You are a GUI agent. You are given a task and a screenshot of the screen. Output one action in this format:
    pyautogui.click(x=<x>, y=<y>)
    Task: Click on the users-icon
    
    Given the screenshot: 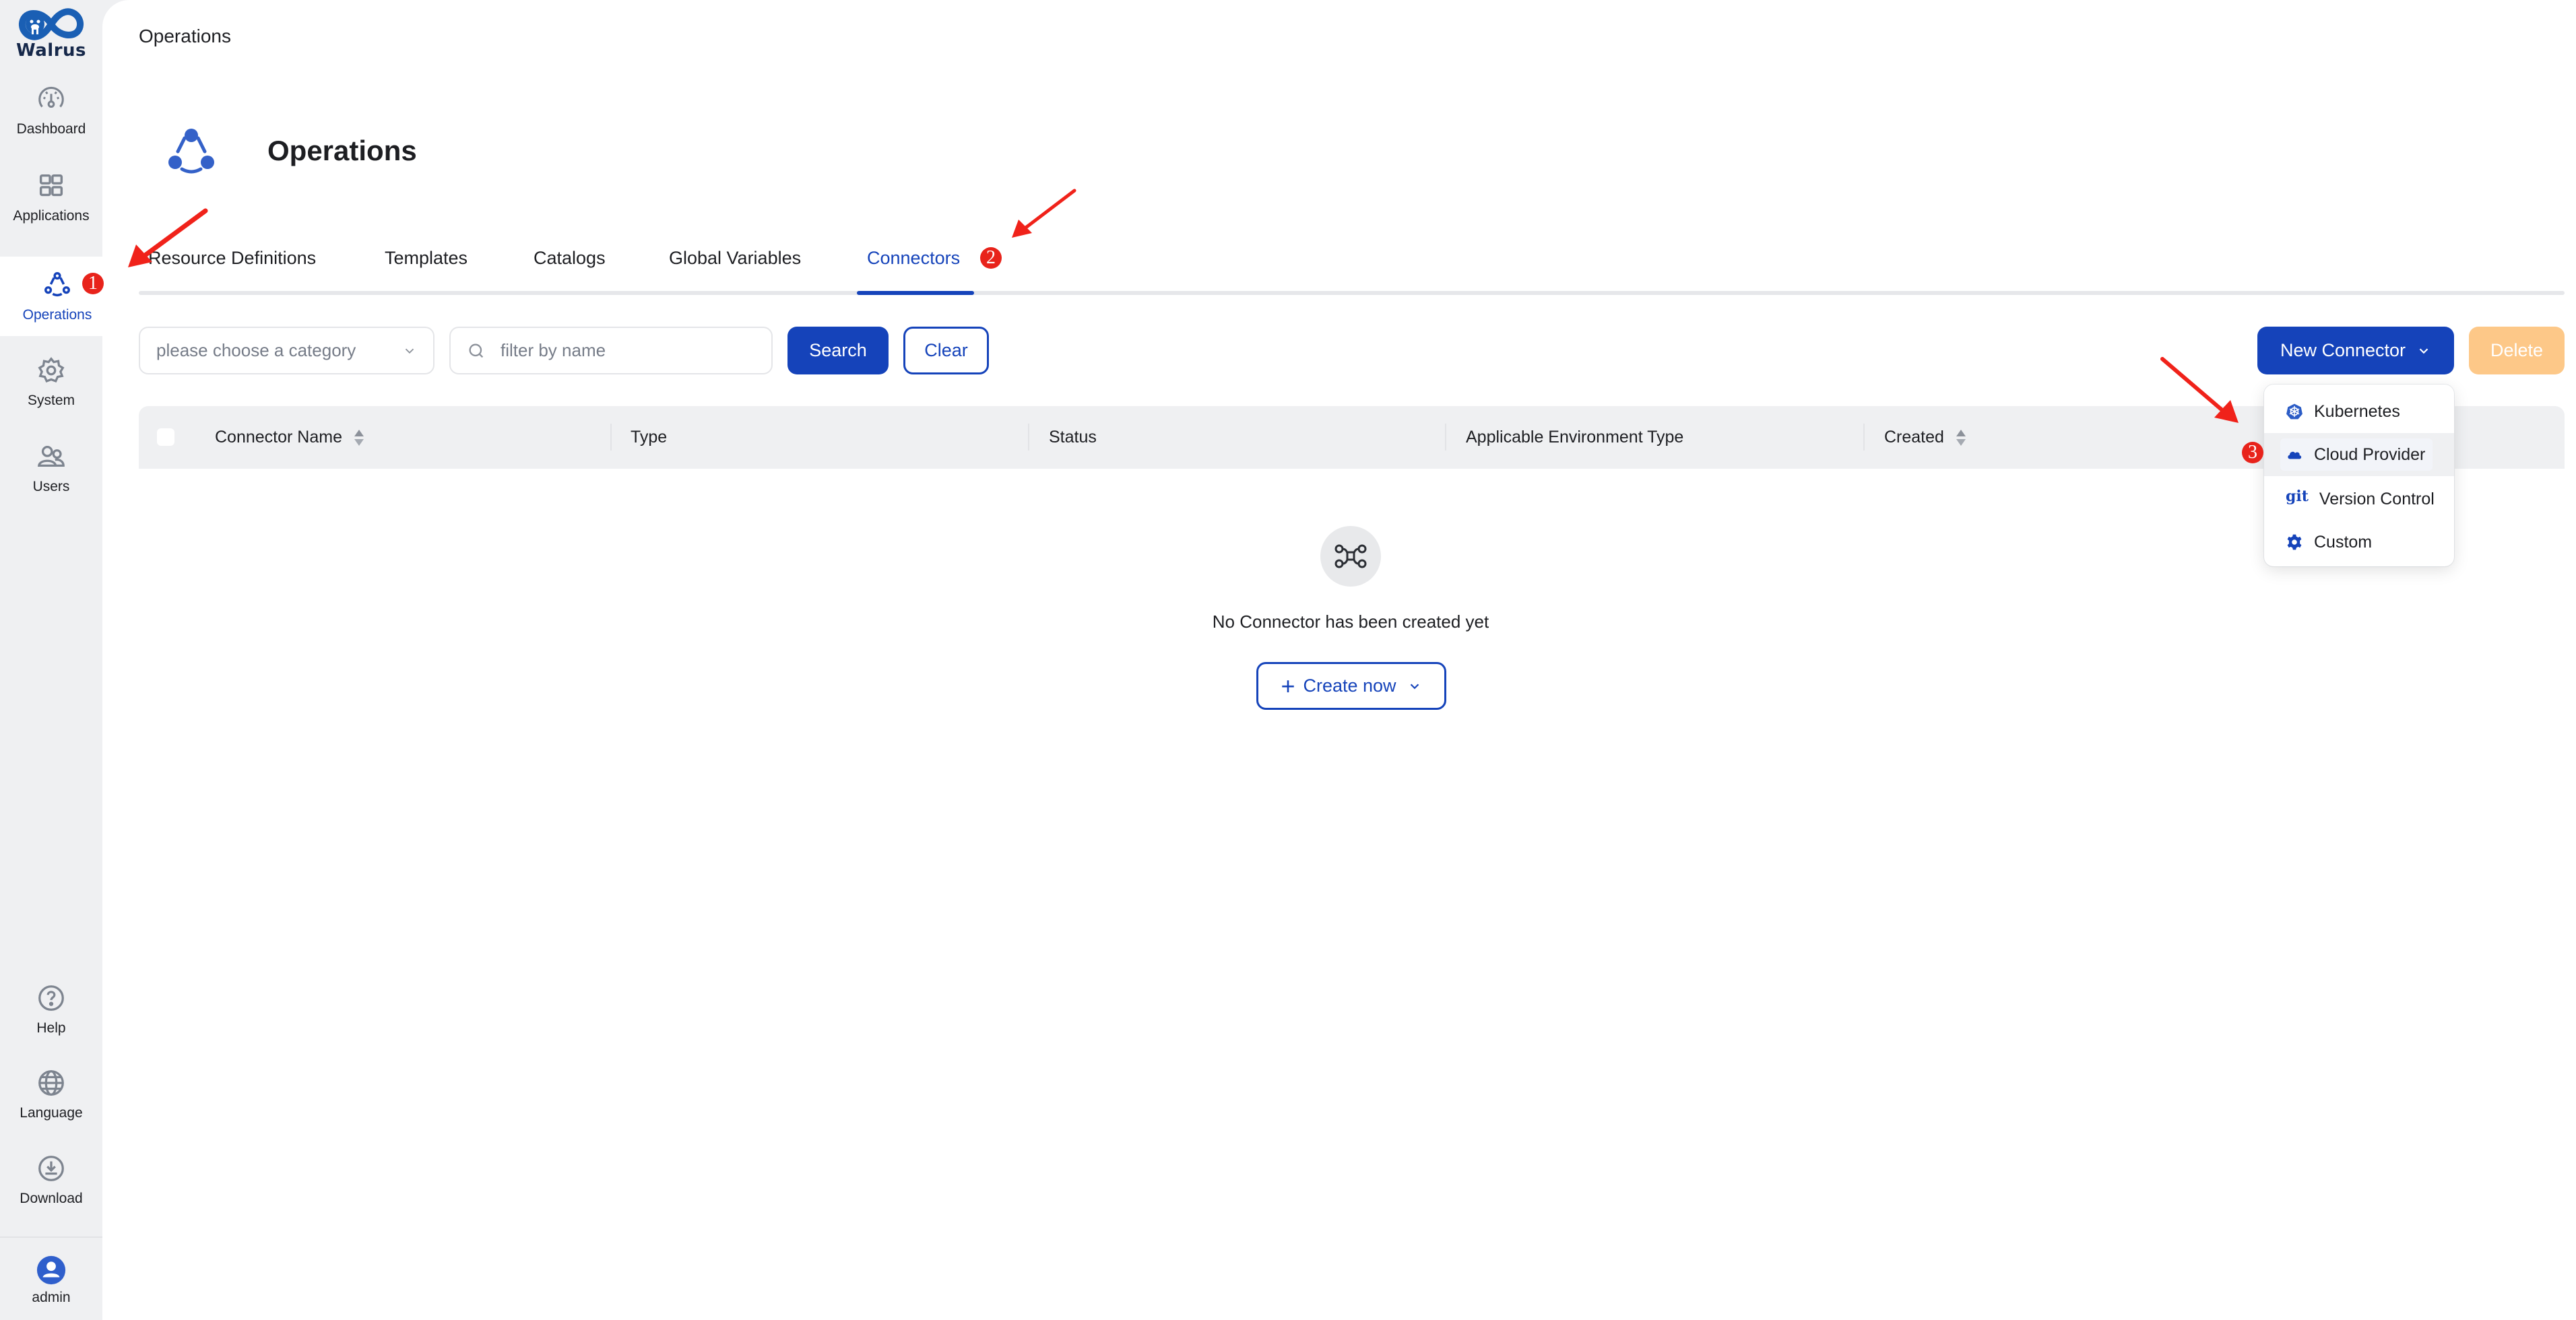 What is the action you would take?
    pyautogui.click(x=51, y=456)
    